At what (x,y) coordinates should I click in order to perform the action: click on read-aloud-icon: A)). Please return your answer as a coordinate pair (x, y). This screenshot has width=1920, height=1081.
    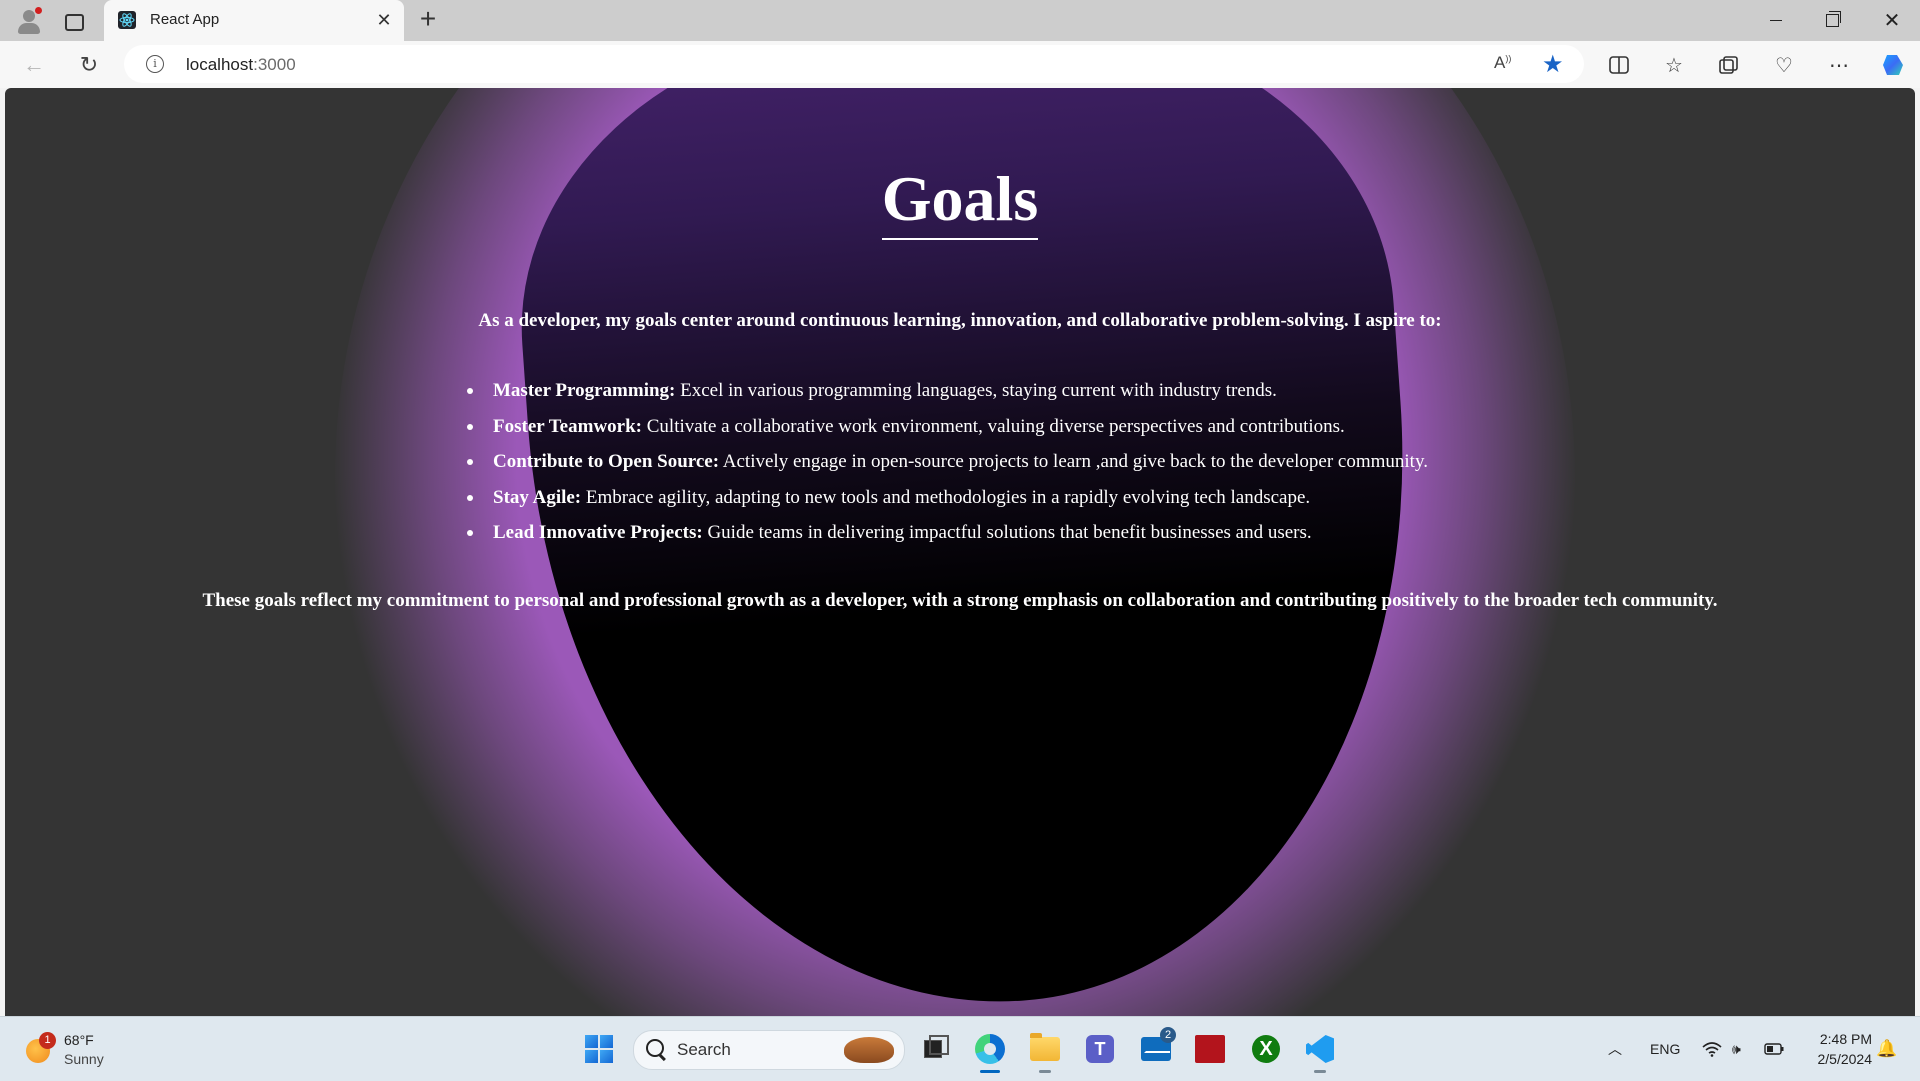
    Looking at the image, I should click on (1502, 63).